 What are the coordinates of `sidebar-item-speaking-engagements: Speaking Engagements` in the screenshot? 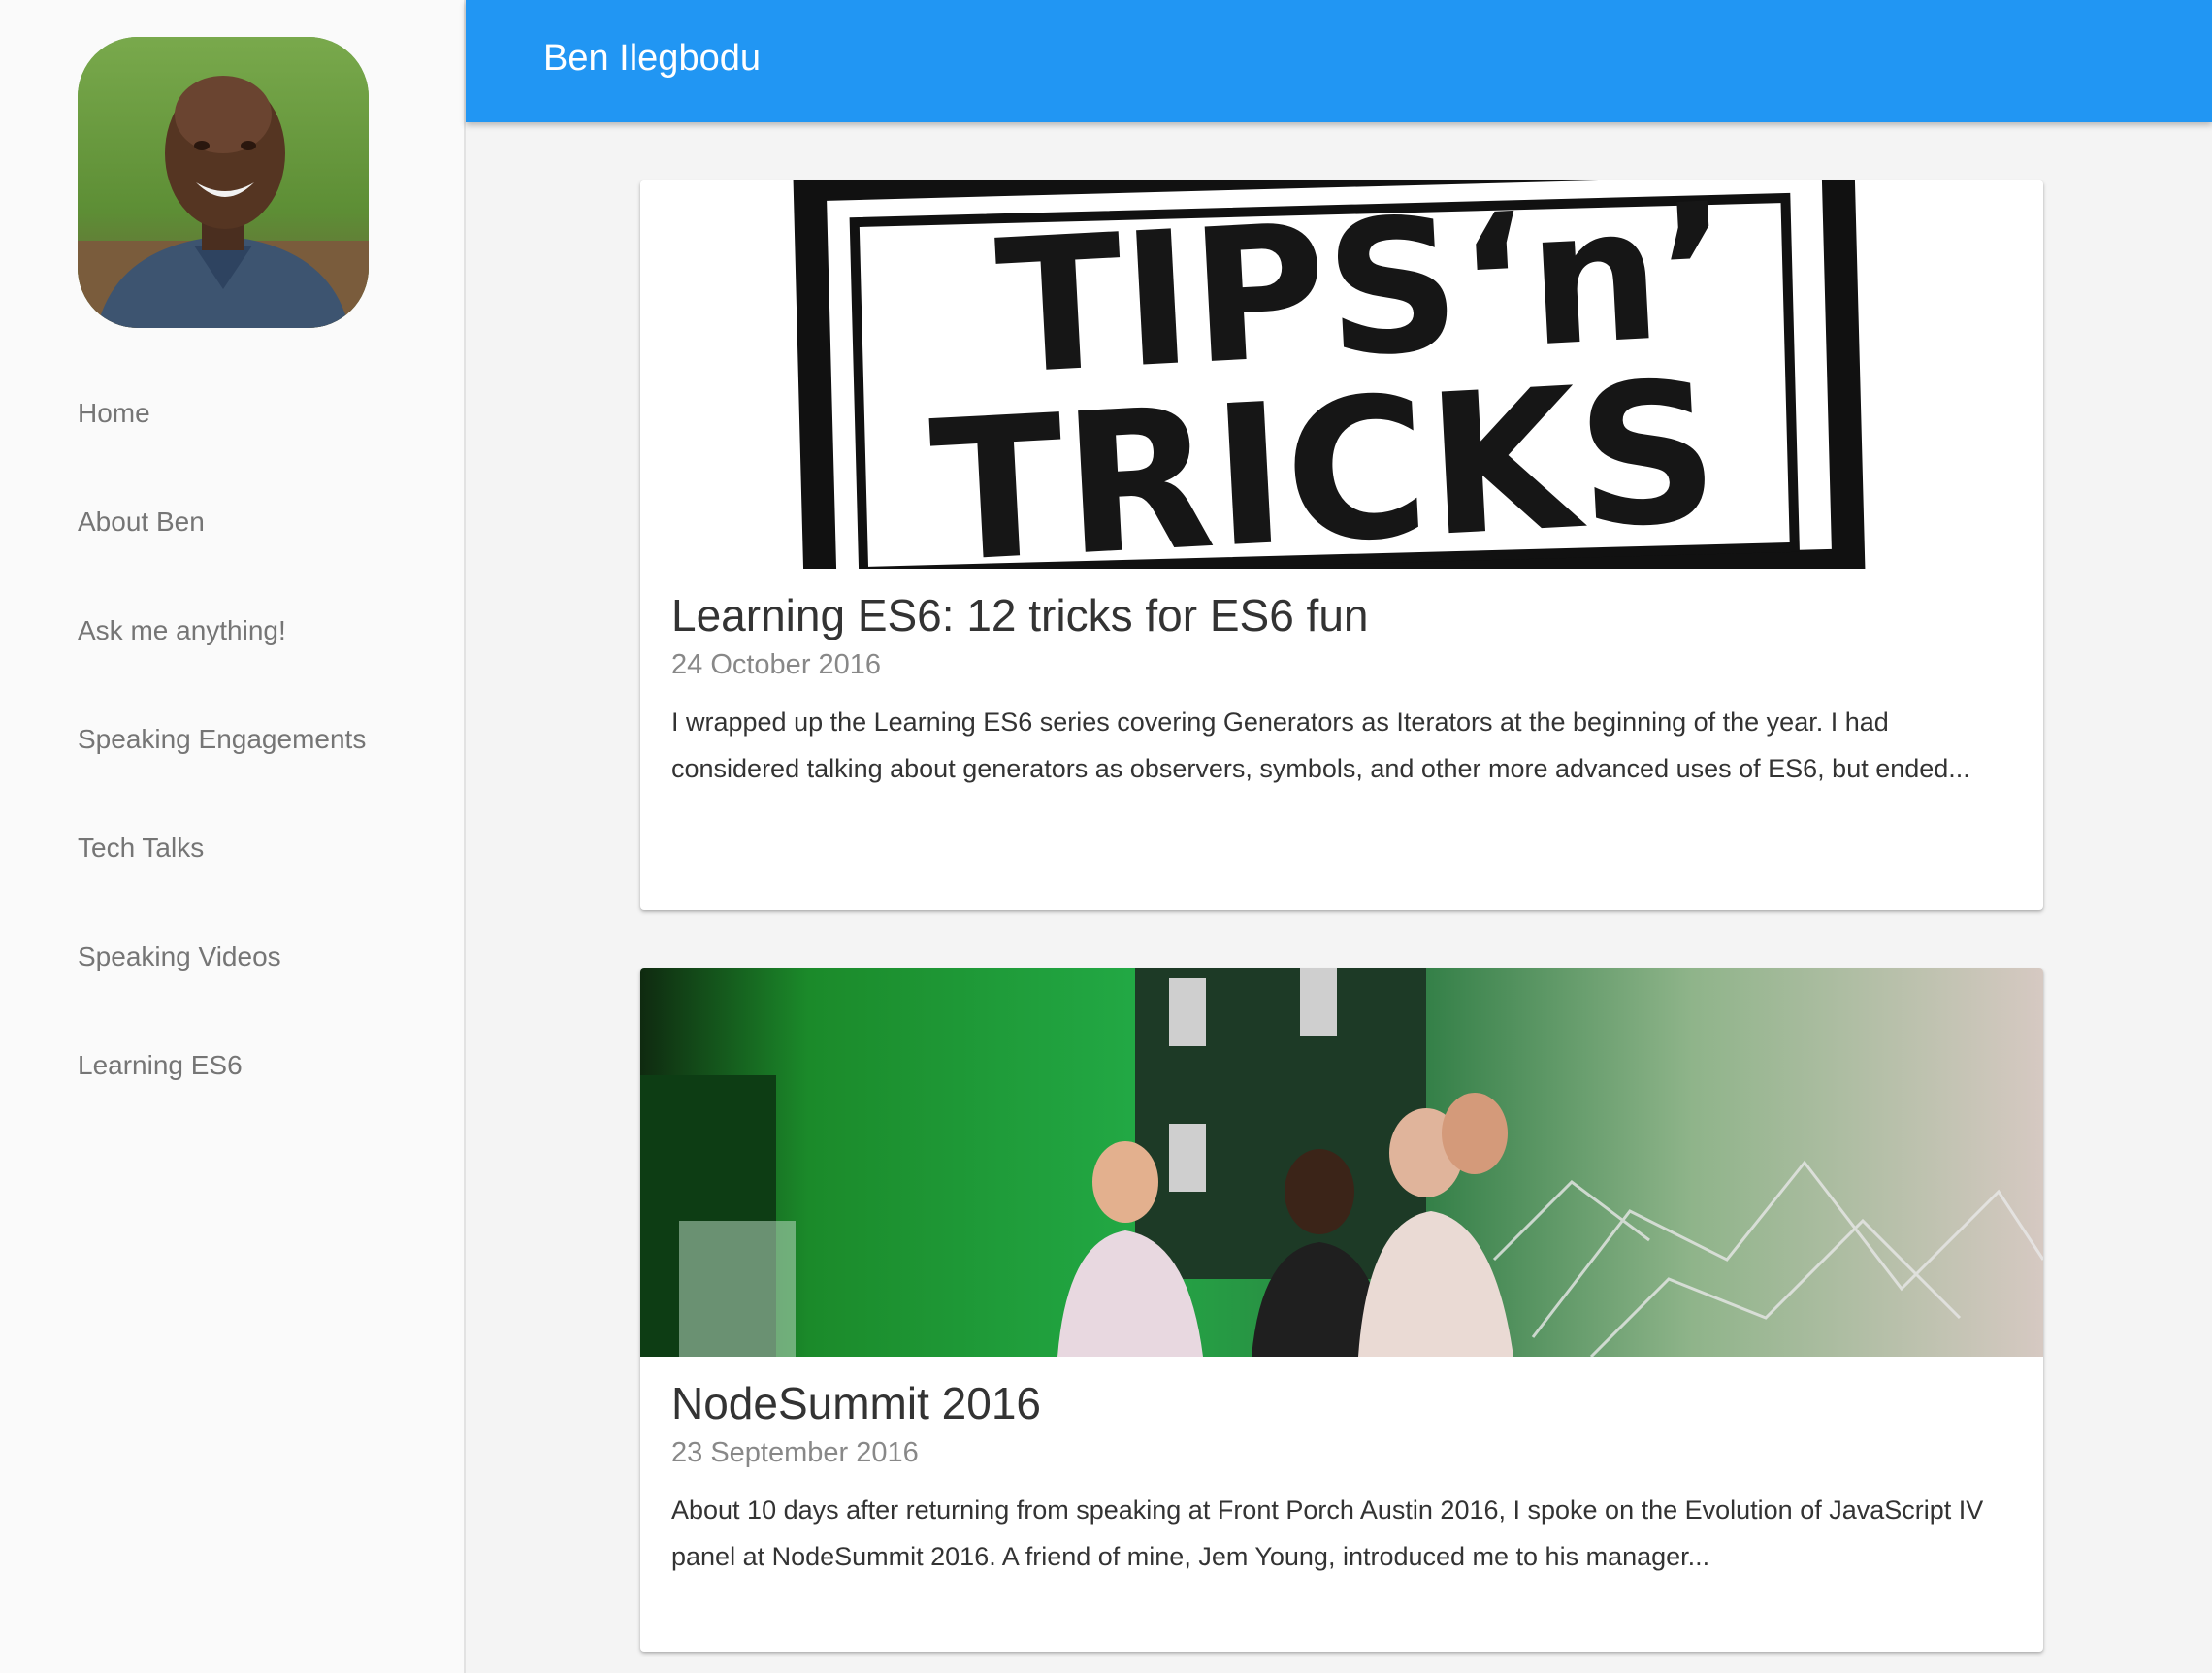 It's located at (222, 764).